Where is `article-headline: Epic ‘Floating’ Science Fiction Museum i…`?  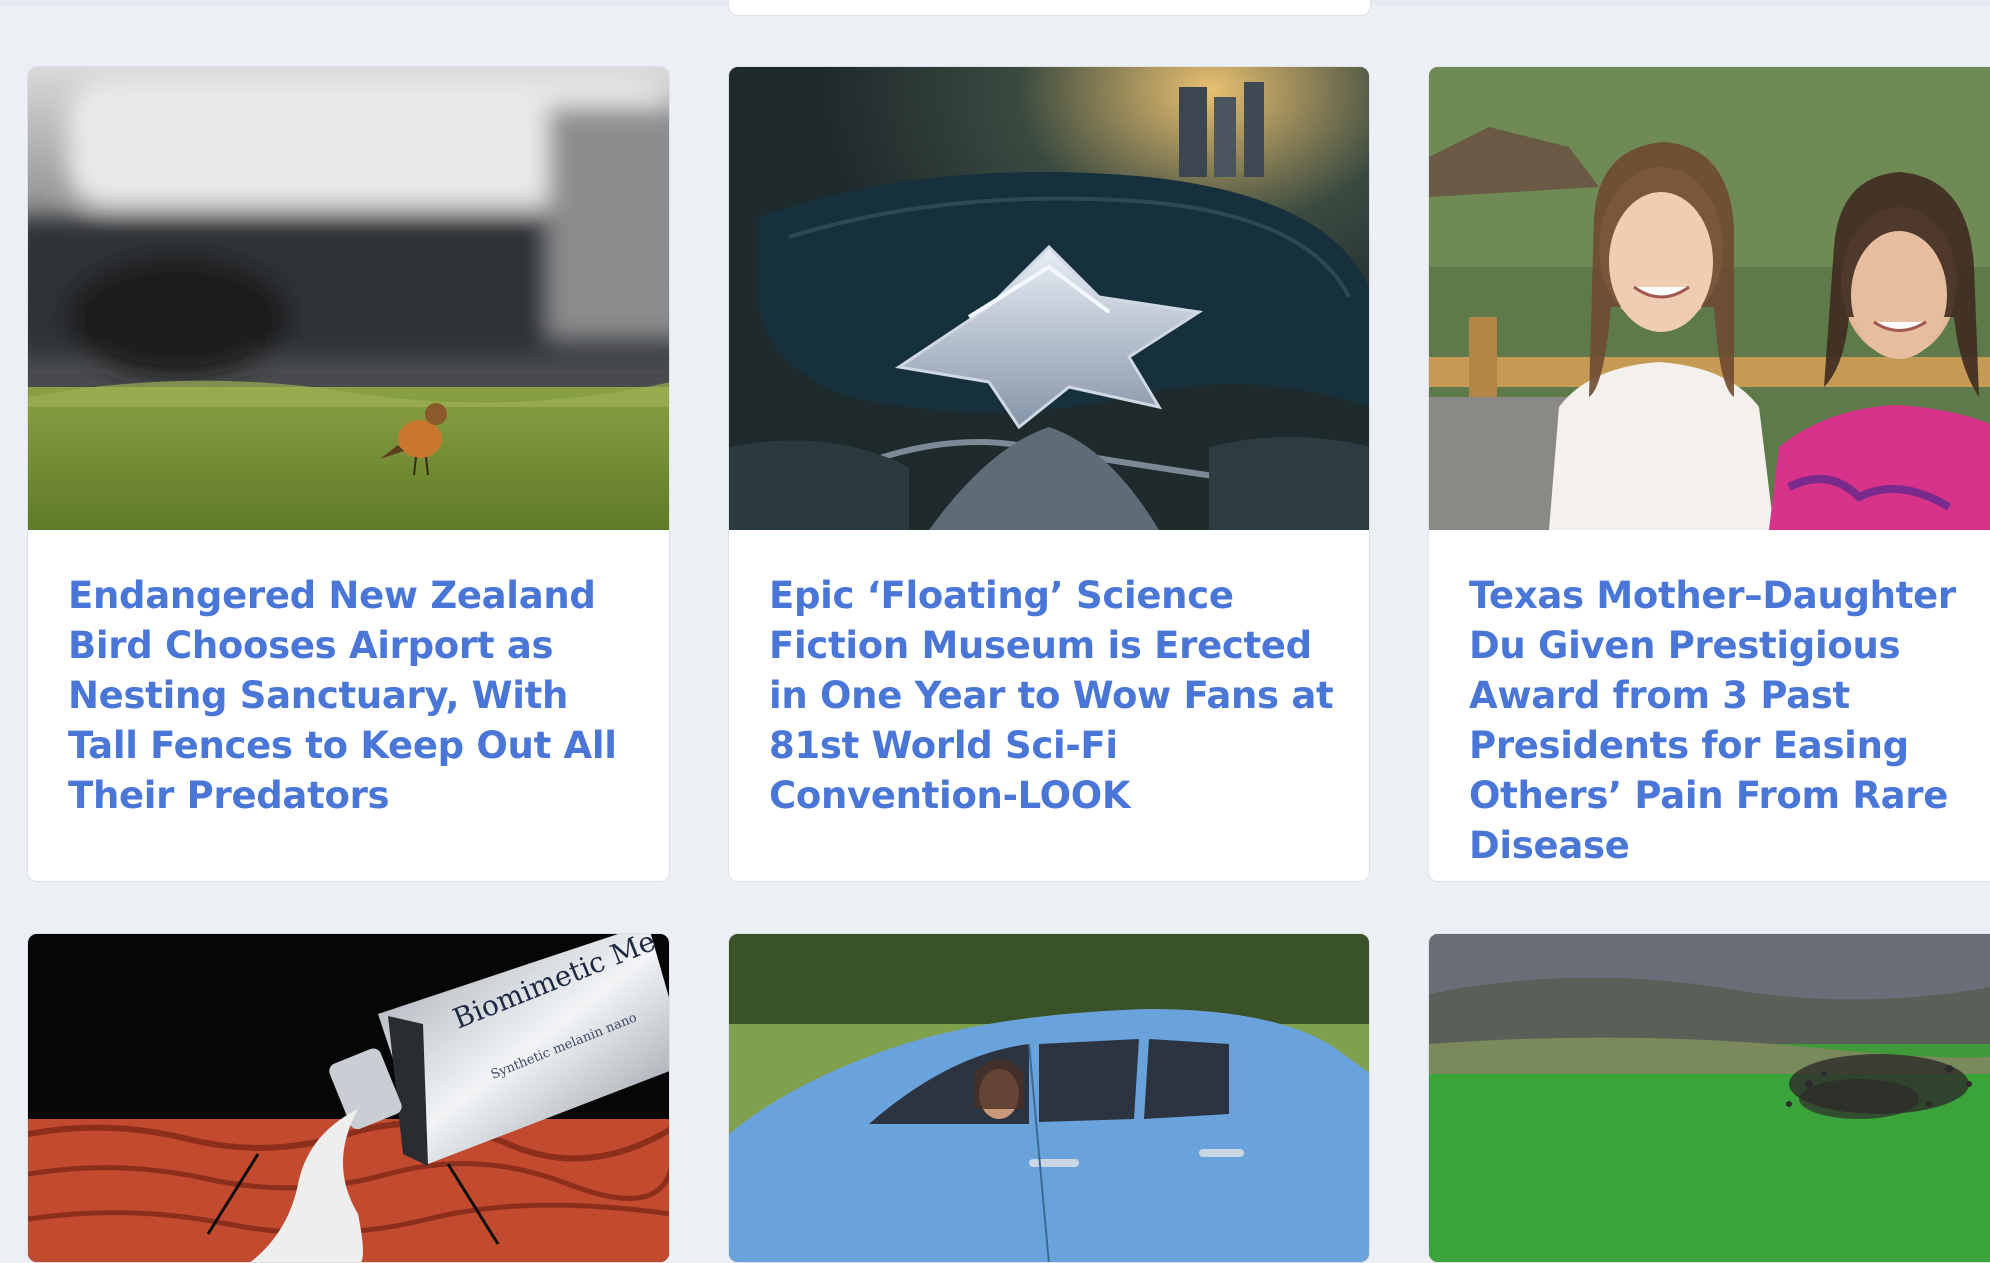 article-headline: Epic ‘Floating’ Science Fiction Museum i… is located at coordinates (1054, 696).